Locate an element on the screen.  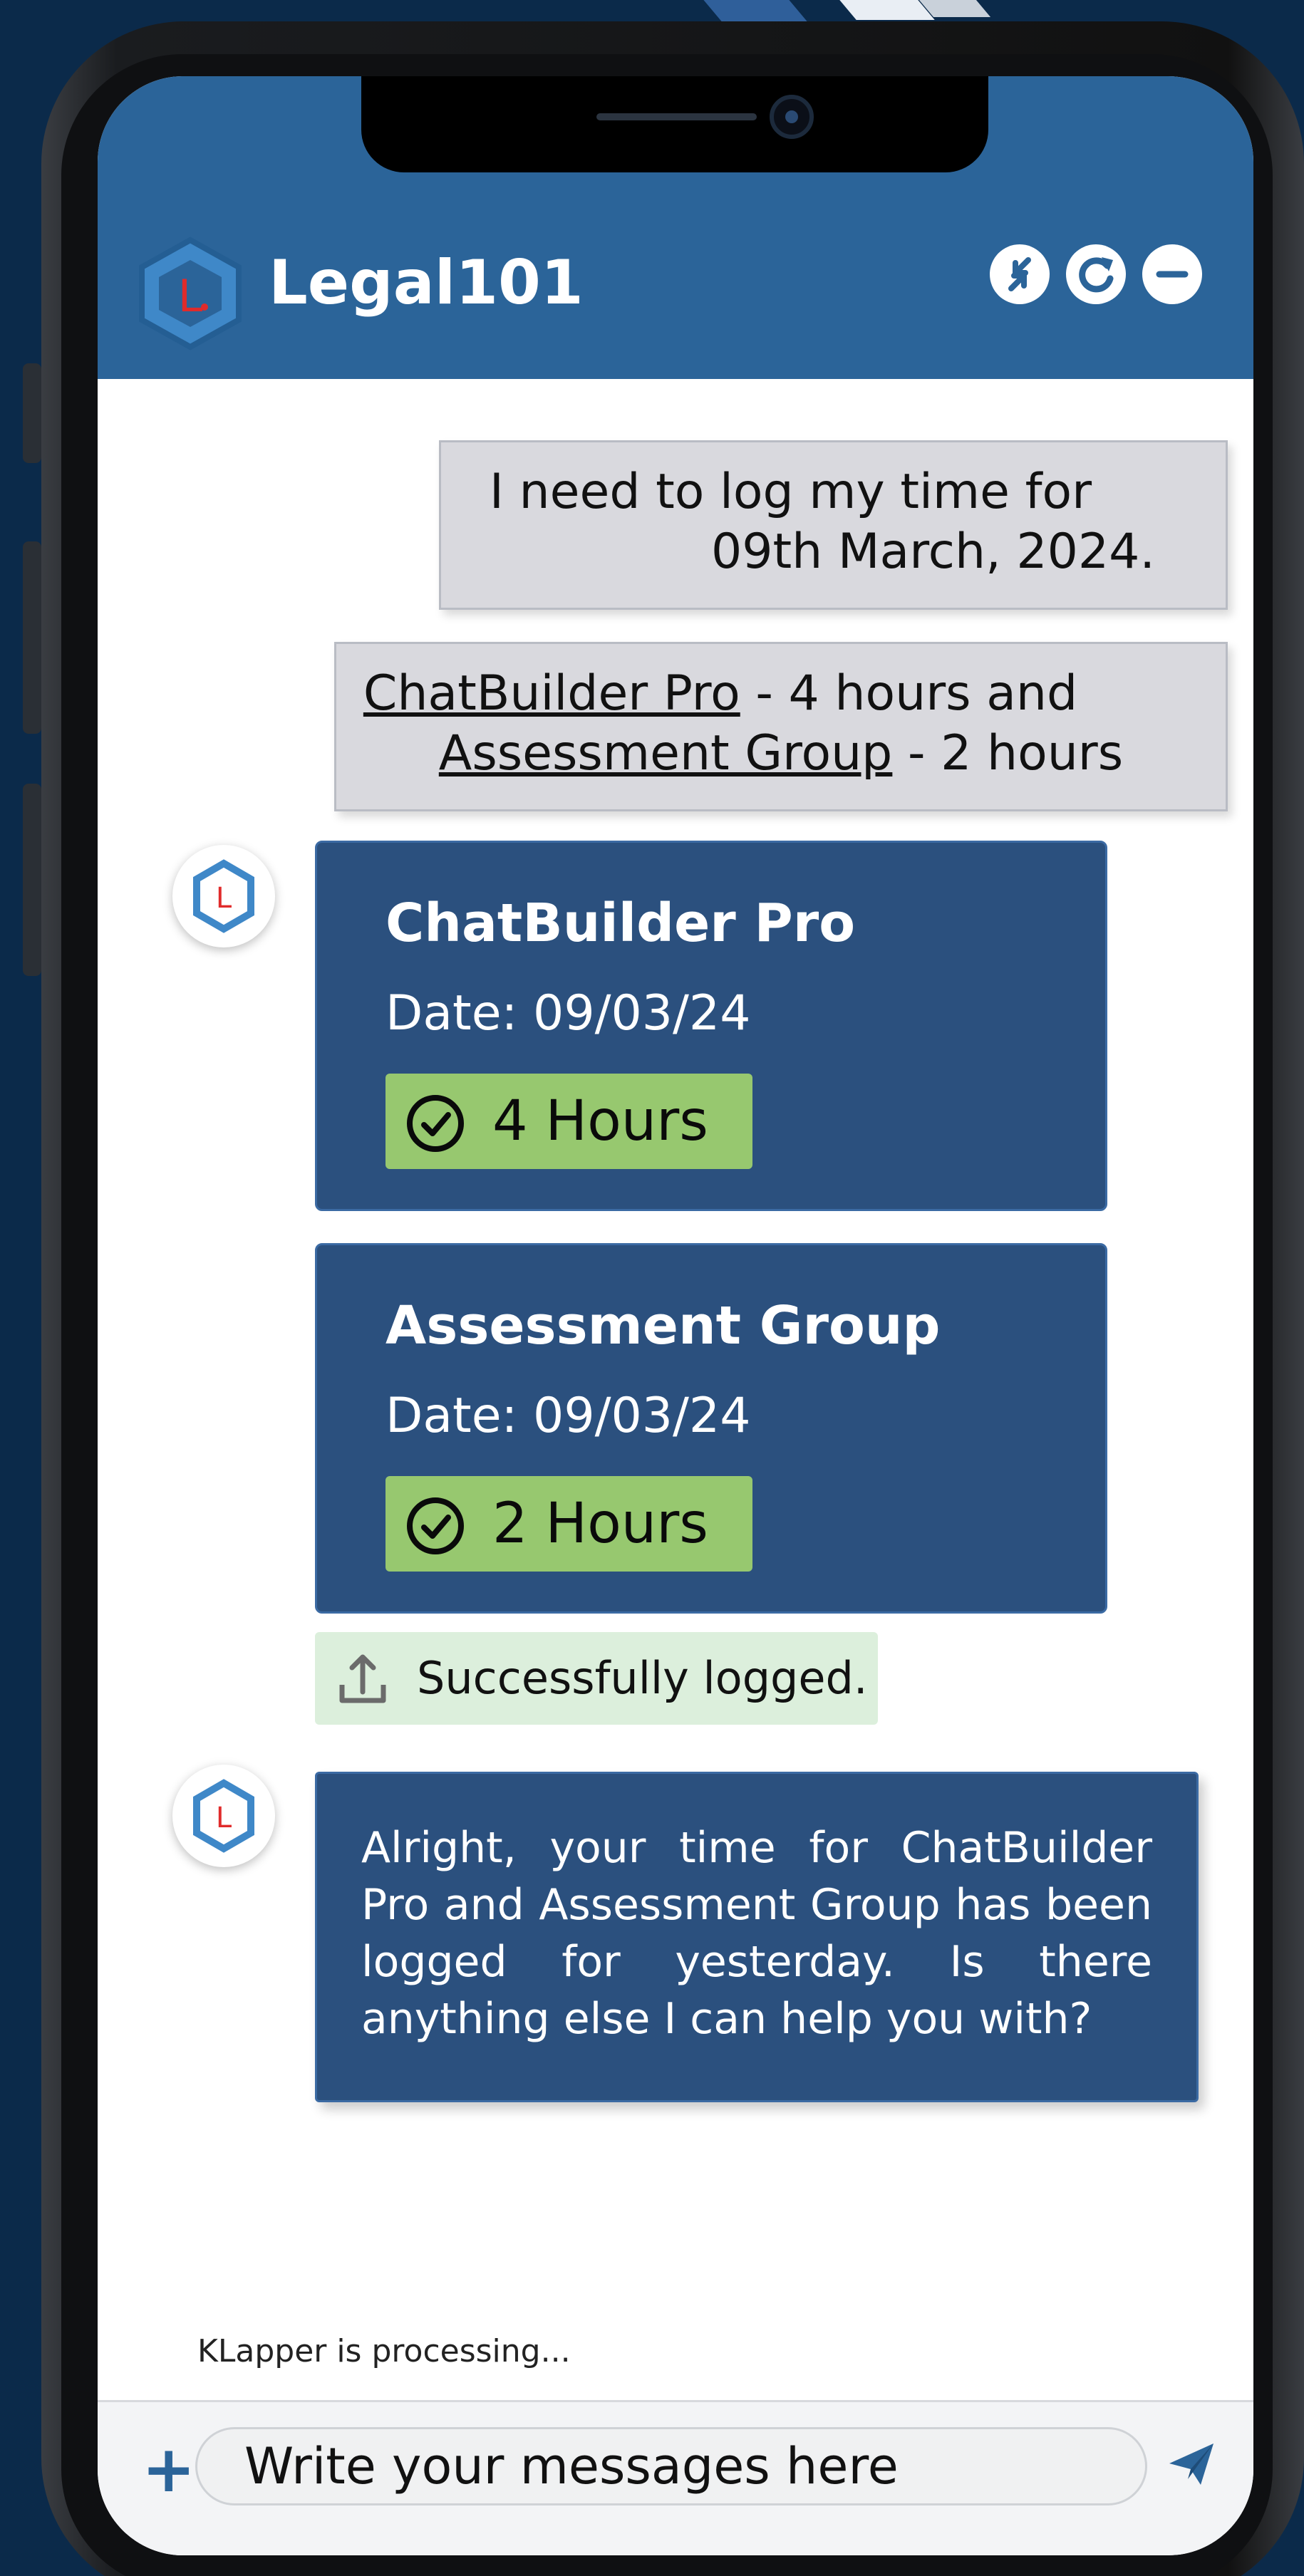
project-link: ChatBuilder Pro is located at coordinates (551, 693).